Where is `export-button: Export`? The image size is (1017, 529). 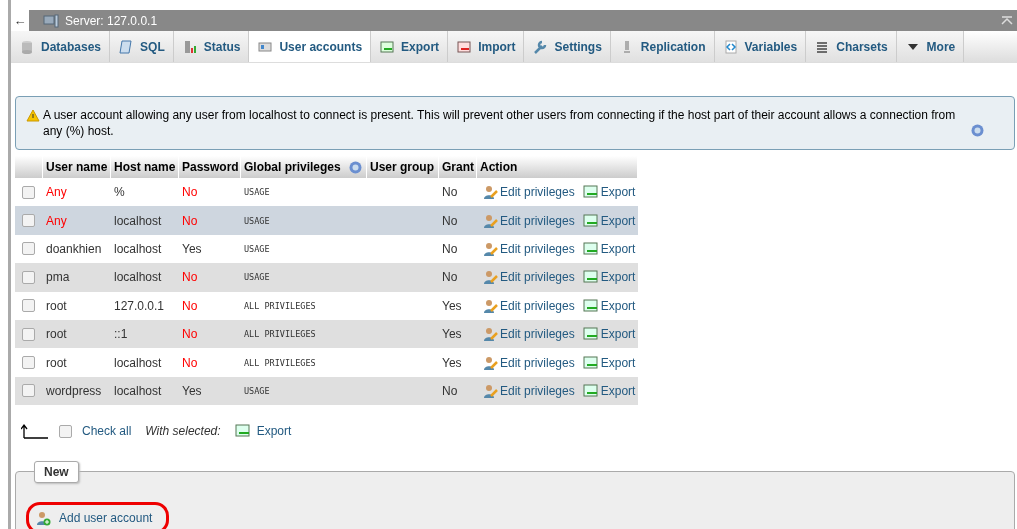
export-button: Export is located at coordinates (274, 431).